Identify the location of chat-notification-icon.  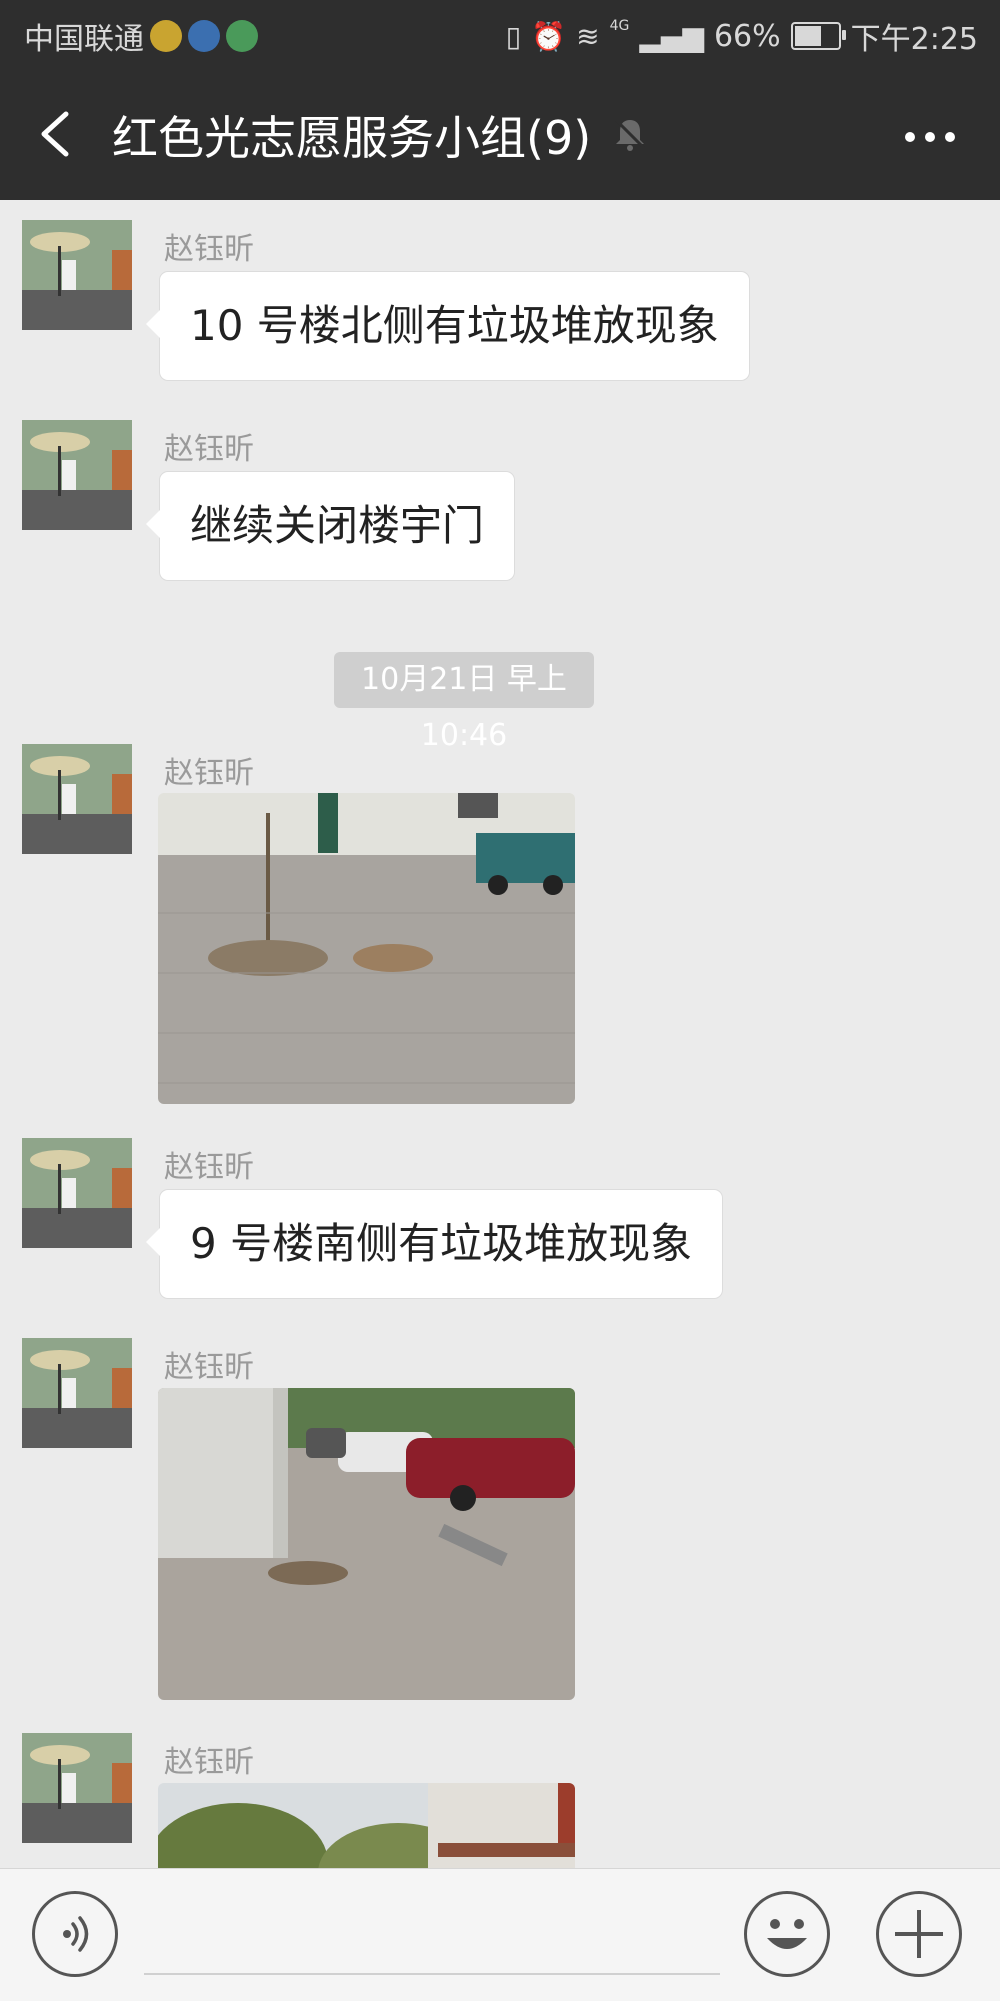
(204, 36).